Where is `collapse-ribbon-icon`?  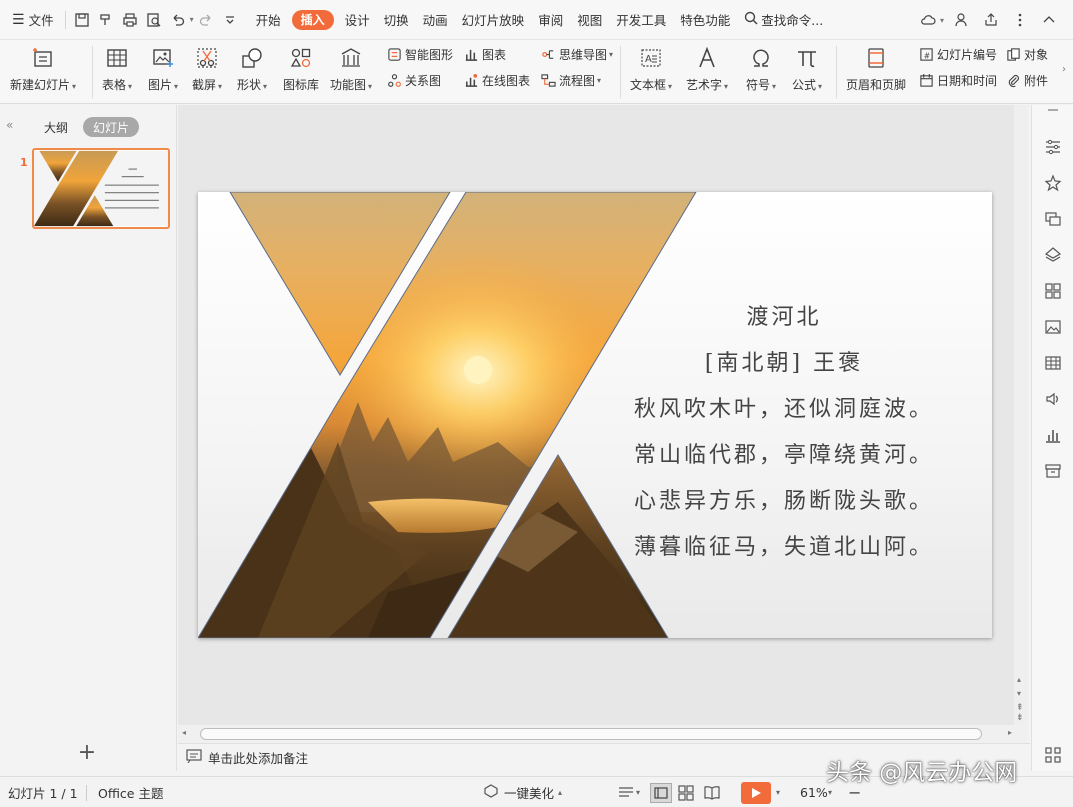 collapse-ribbon-icon is located at coordinates (1049, 20).